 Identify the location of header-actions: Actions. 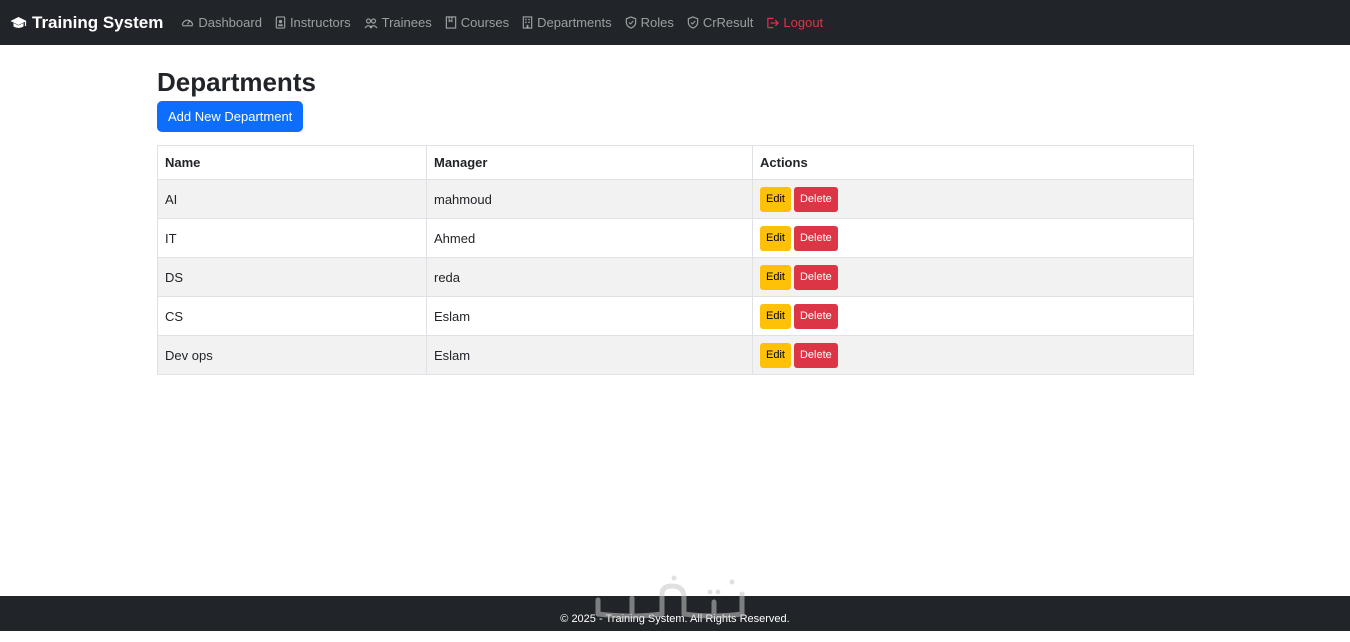
(973, 162).